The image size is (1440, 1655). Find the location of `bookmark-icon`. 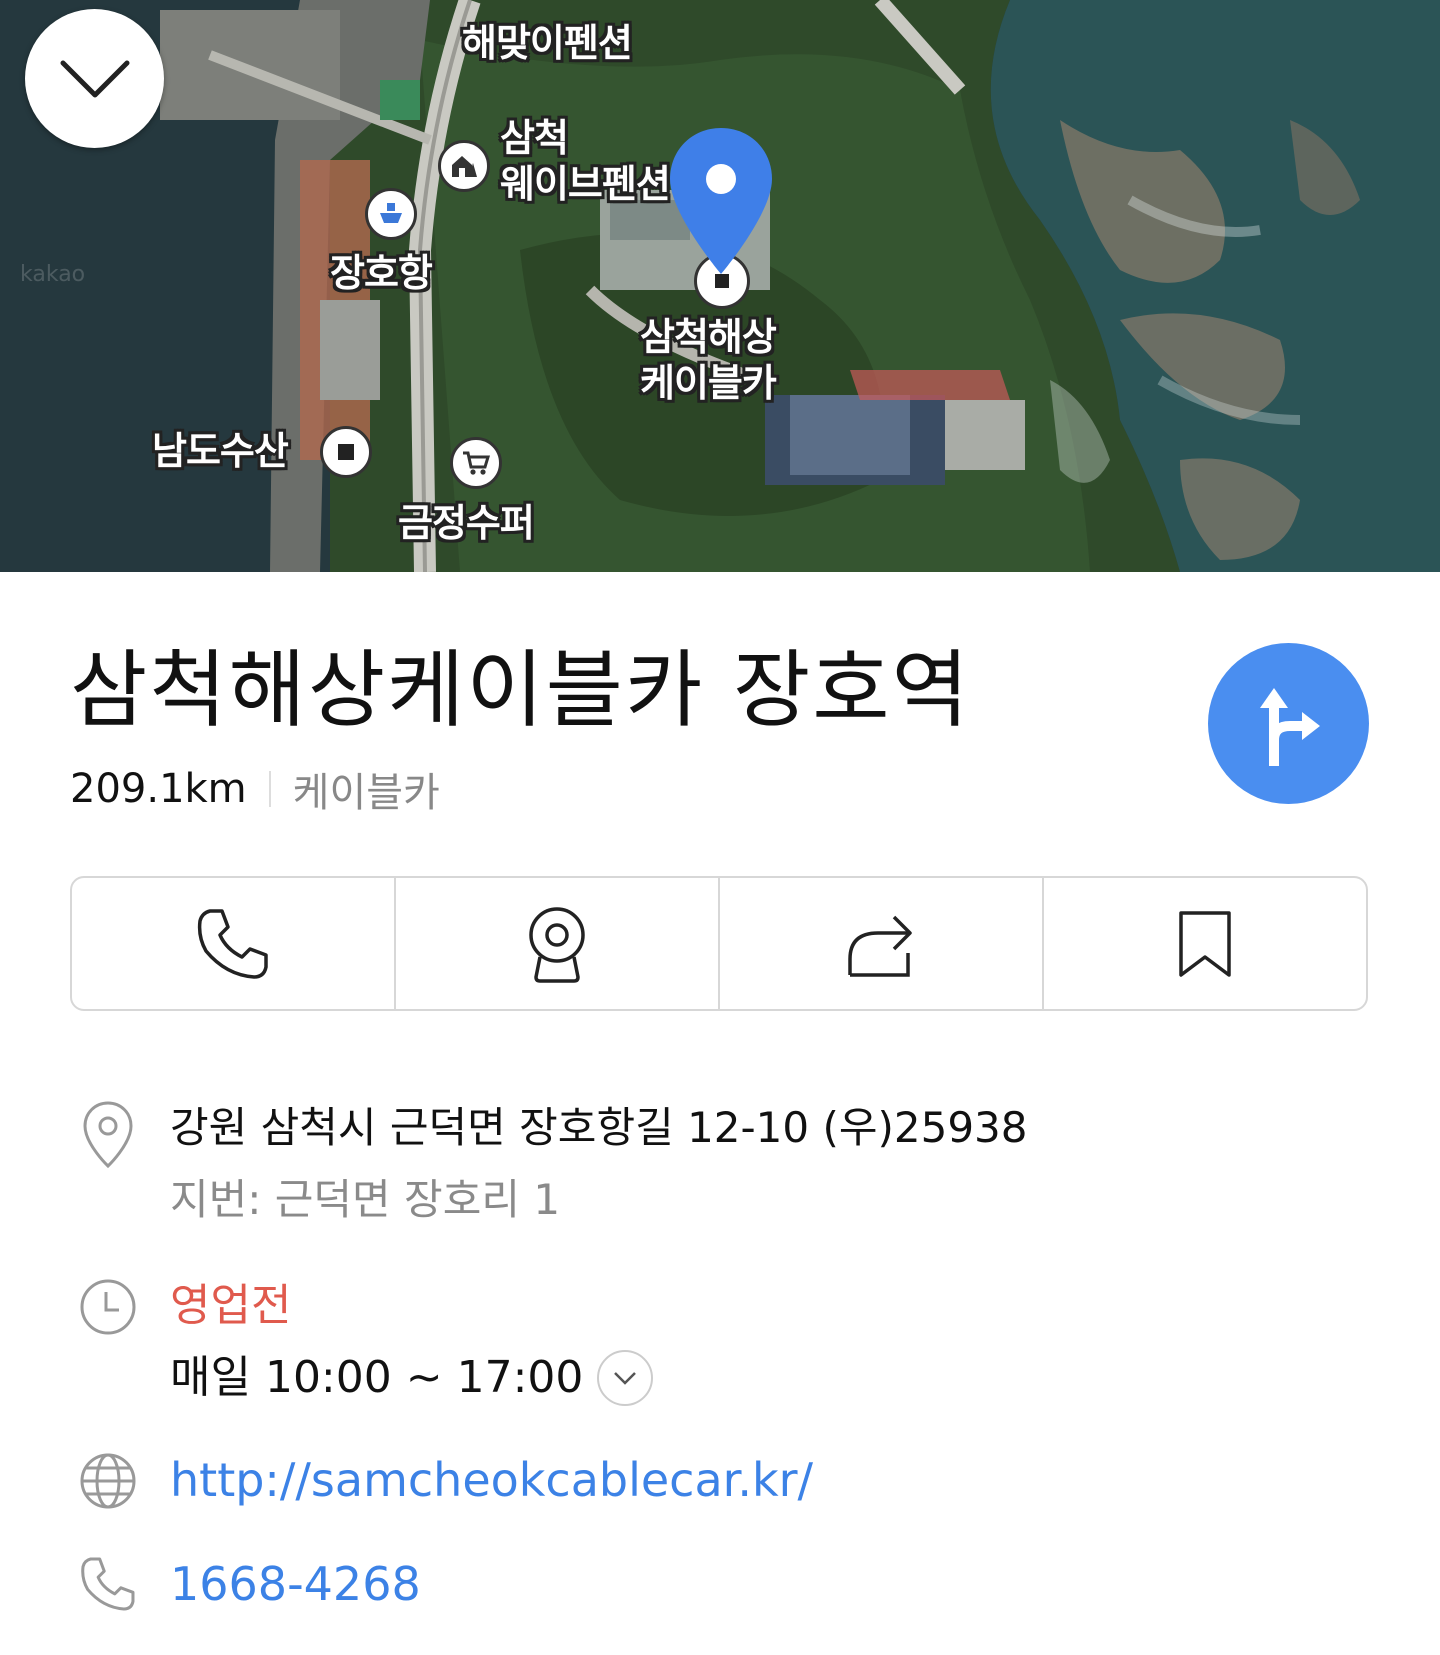

bookmark-icon is located at coordinates (1205, 943).